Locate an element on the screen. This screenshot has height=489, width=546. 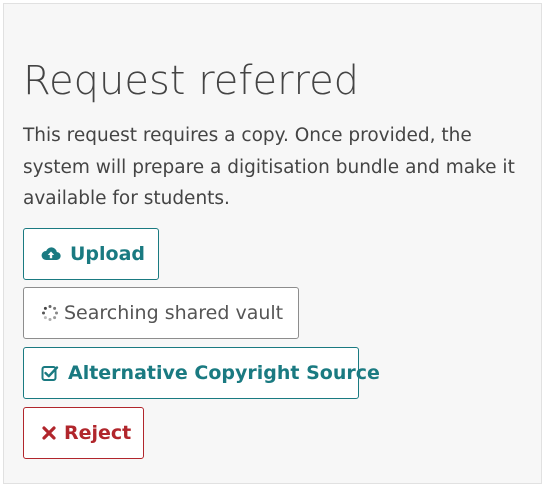
searching-shared-vault-label: Searching shared vault is located at coordinates (174, 313).